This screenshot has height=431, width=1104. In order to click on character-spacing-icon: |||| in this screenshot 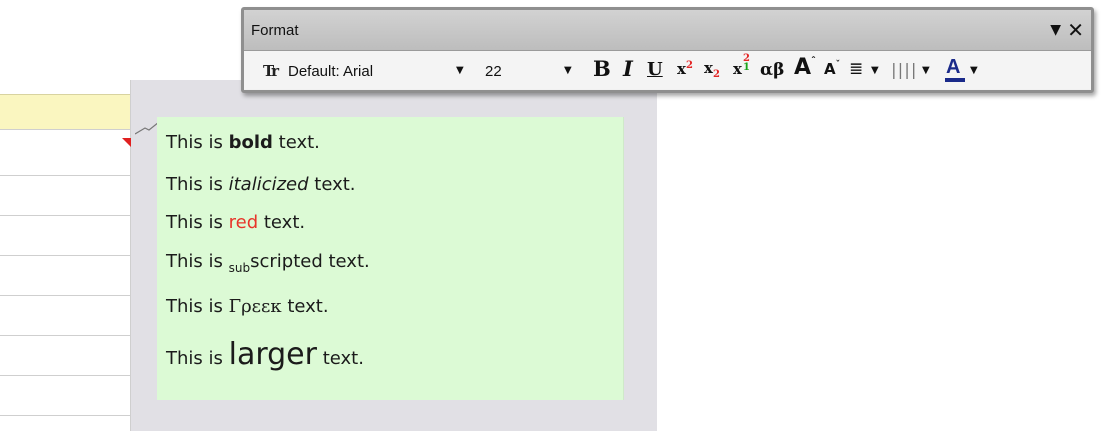, I will do `click(903, 74)`.